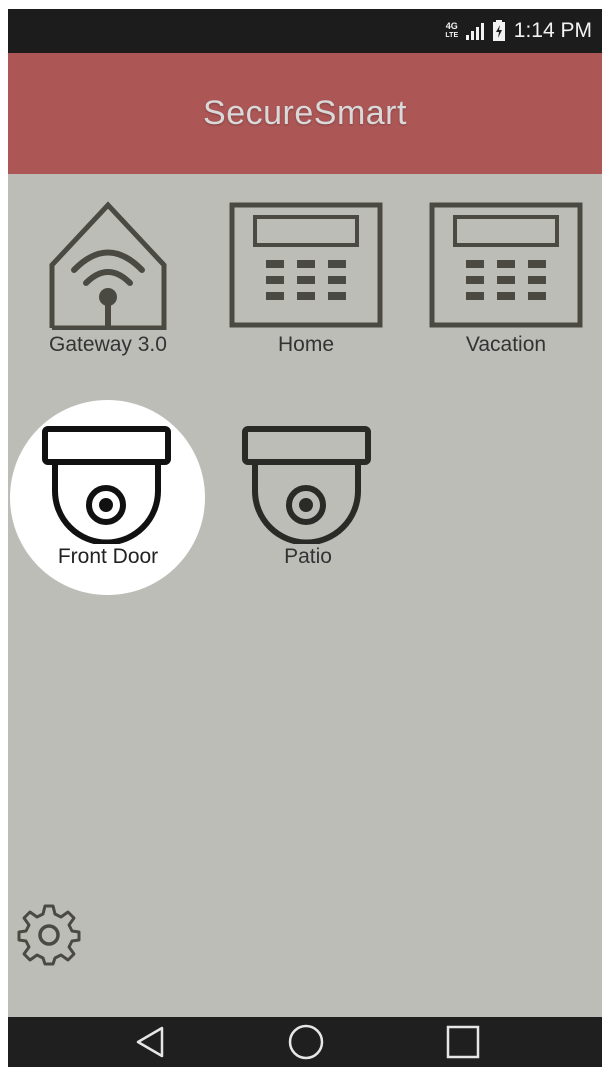 This screenshot has height=1067, width=602. I want to click on device-tile-gateway: Gateway 3.0, so click(108, 280).